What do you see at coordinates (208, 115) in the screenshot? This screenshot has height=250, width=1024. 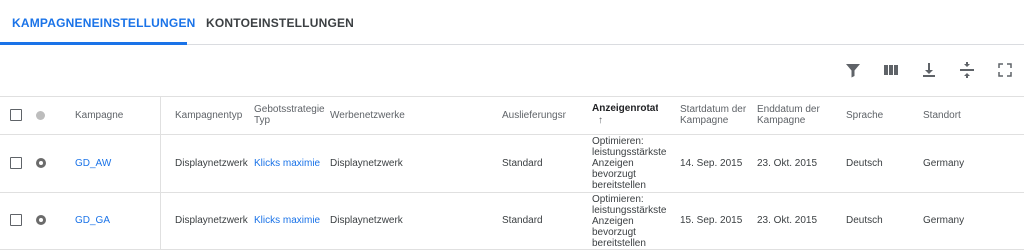 I see `header-campaign-type: Kampagnentyp` at bounding box center [208, 115].